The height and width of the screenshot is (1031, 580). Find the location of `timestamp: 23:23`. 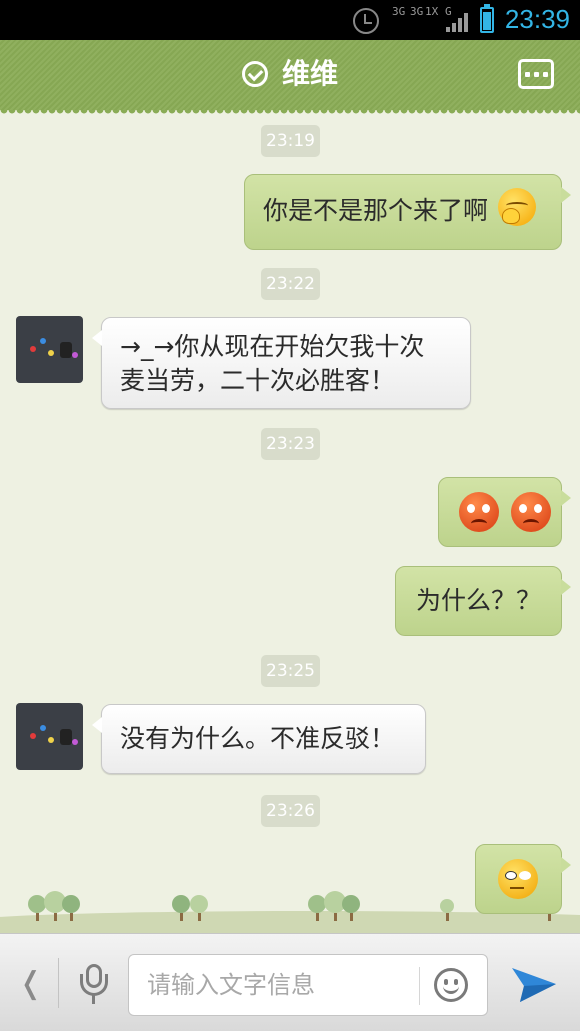

timestamp: 23:23 is located at coordinates (290, 444).